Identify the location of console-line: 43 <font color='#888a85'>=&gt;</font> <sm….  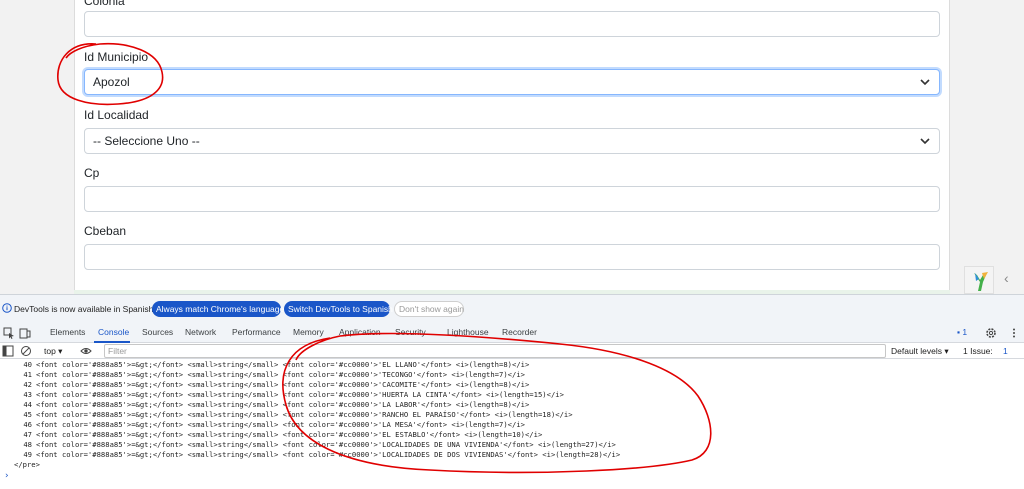
(293, 394).